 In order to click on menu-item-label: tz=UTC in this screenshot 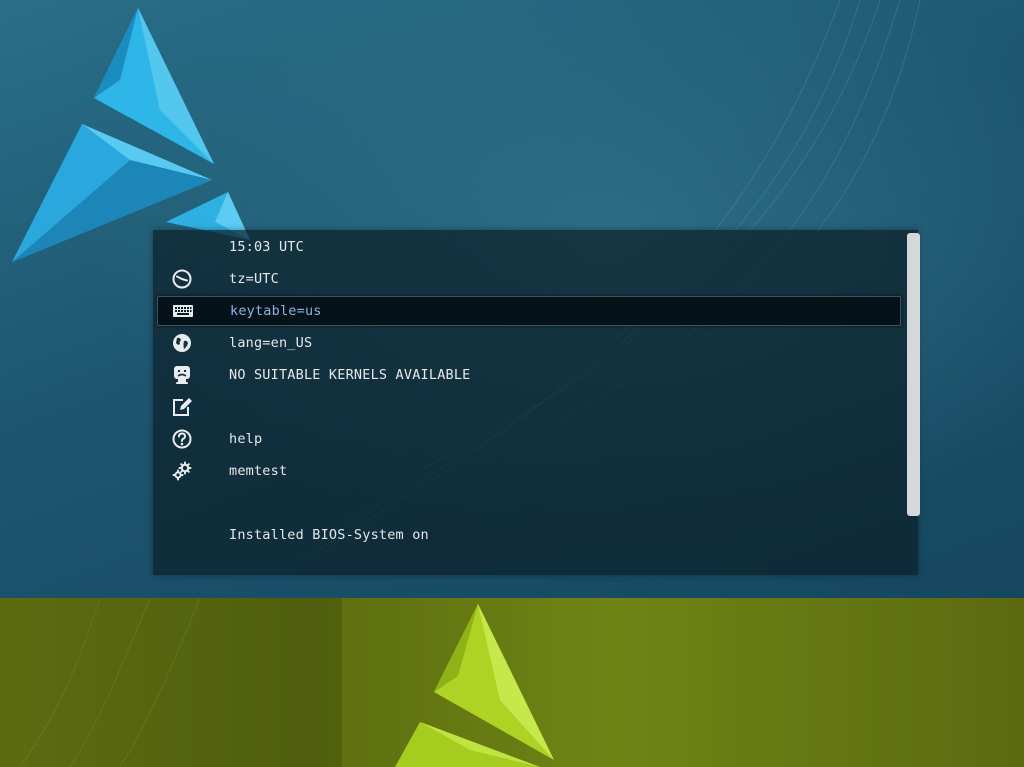, I will do `click(254, 279)`.